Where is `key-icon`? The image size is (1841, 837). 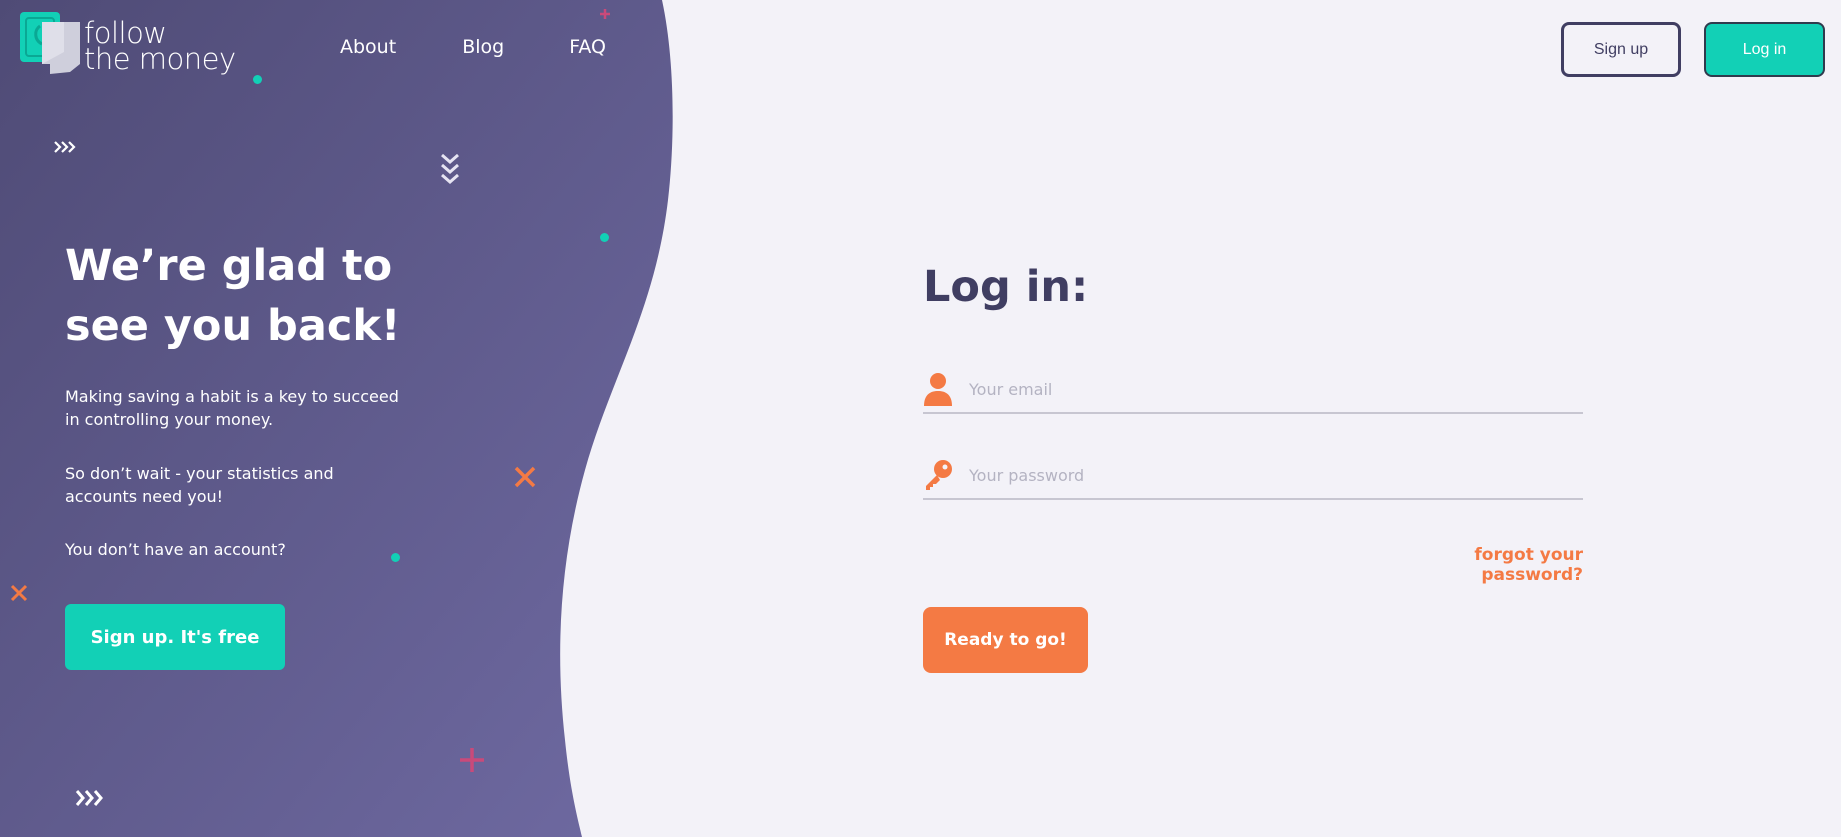
key-icon is located at coordinates (938, 475).